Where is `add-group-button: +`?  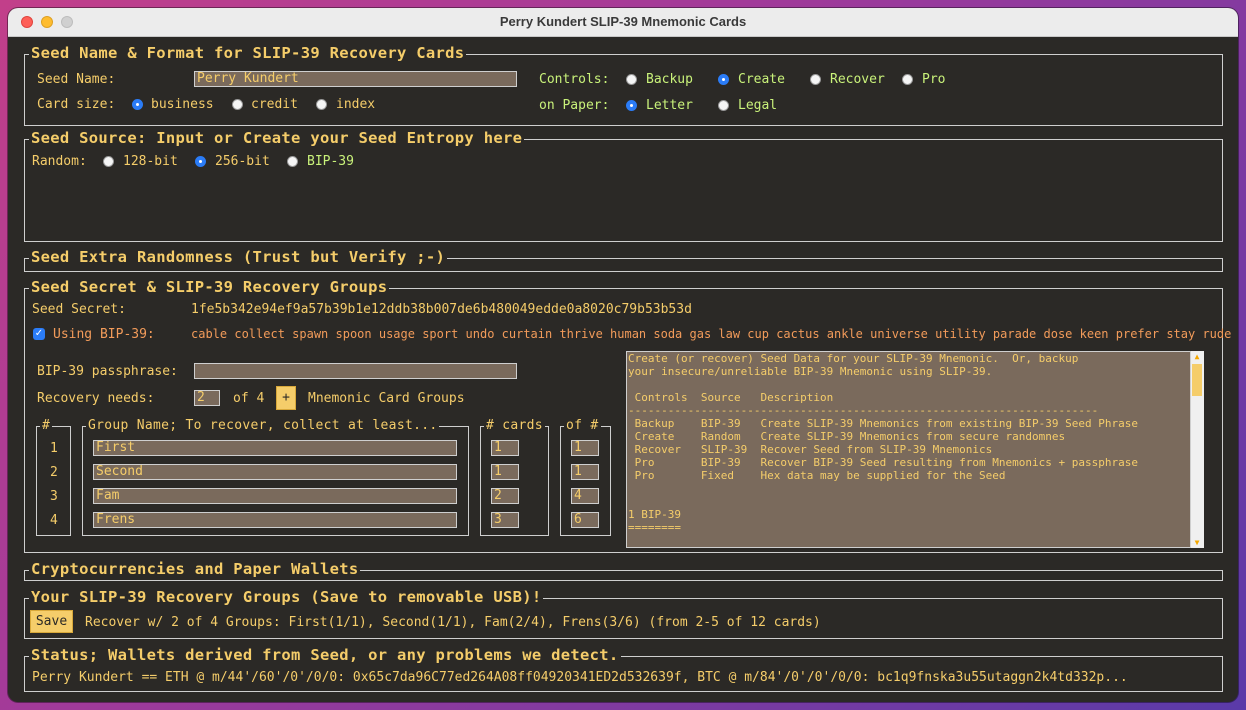 add-group-button: + is located at coordinates (286, 398).